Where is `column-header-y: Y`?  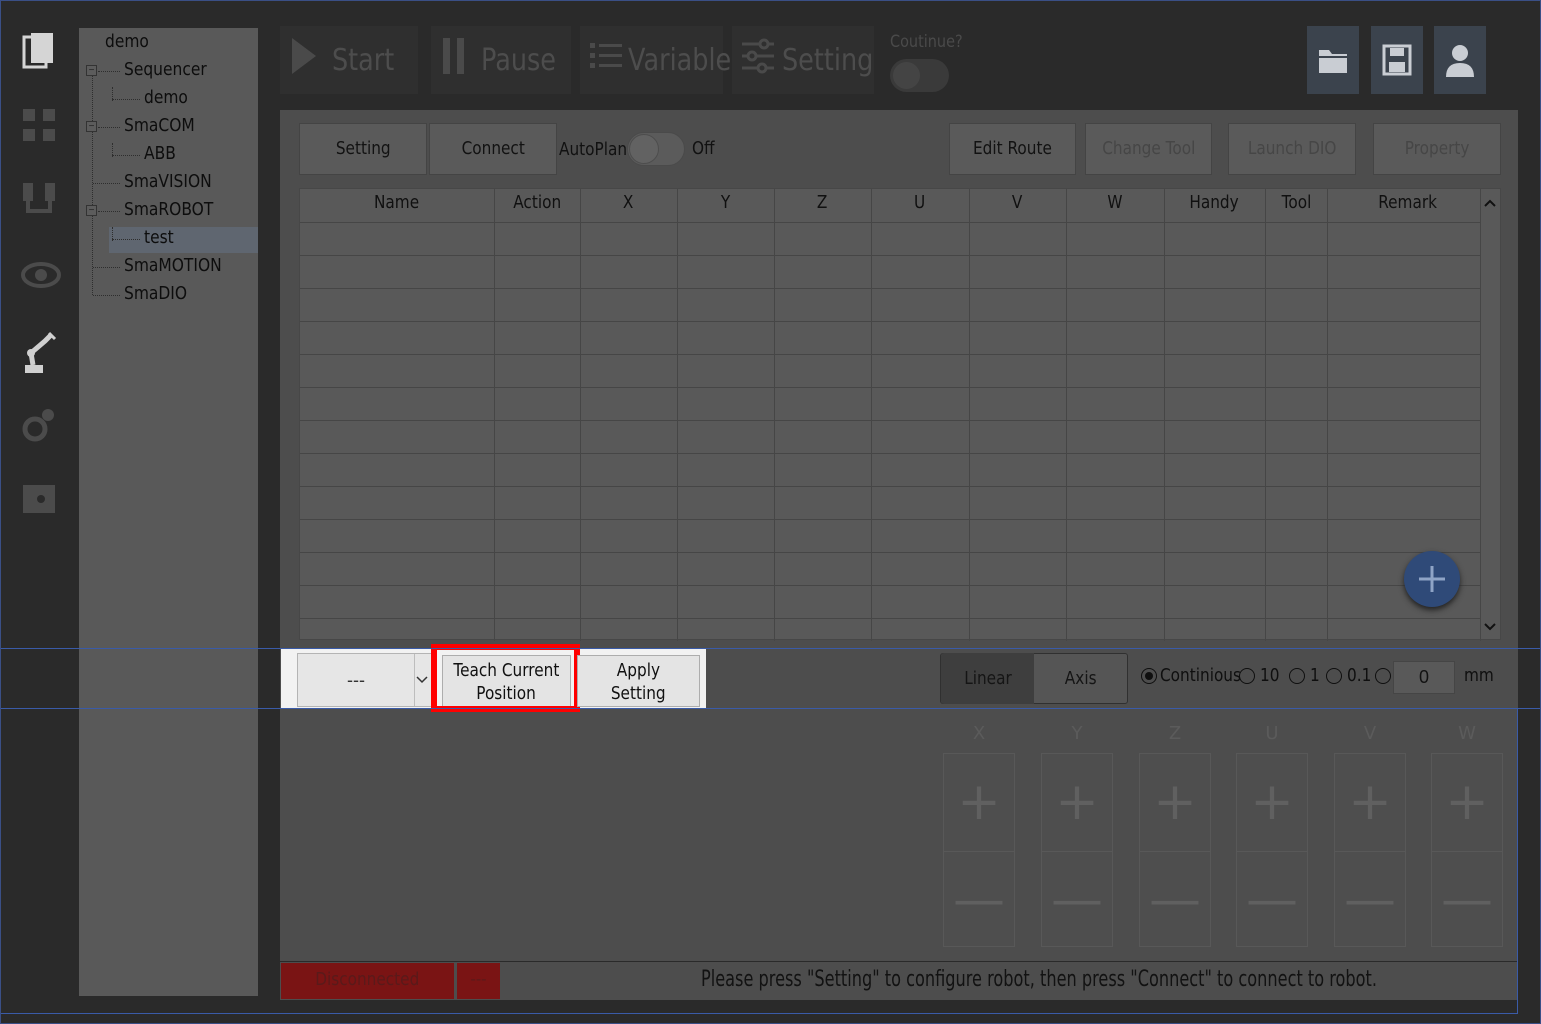 column-header-y: Y is located at coordinates (725, 205).